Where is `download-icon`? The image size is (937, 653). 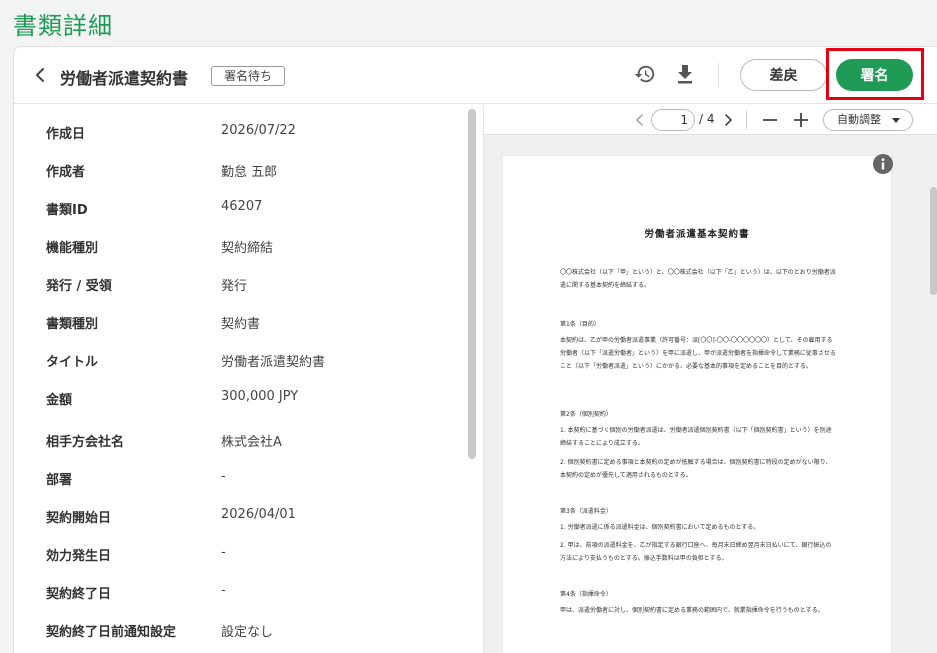
download-icon is located at coordinates (685, 74).